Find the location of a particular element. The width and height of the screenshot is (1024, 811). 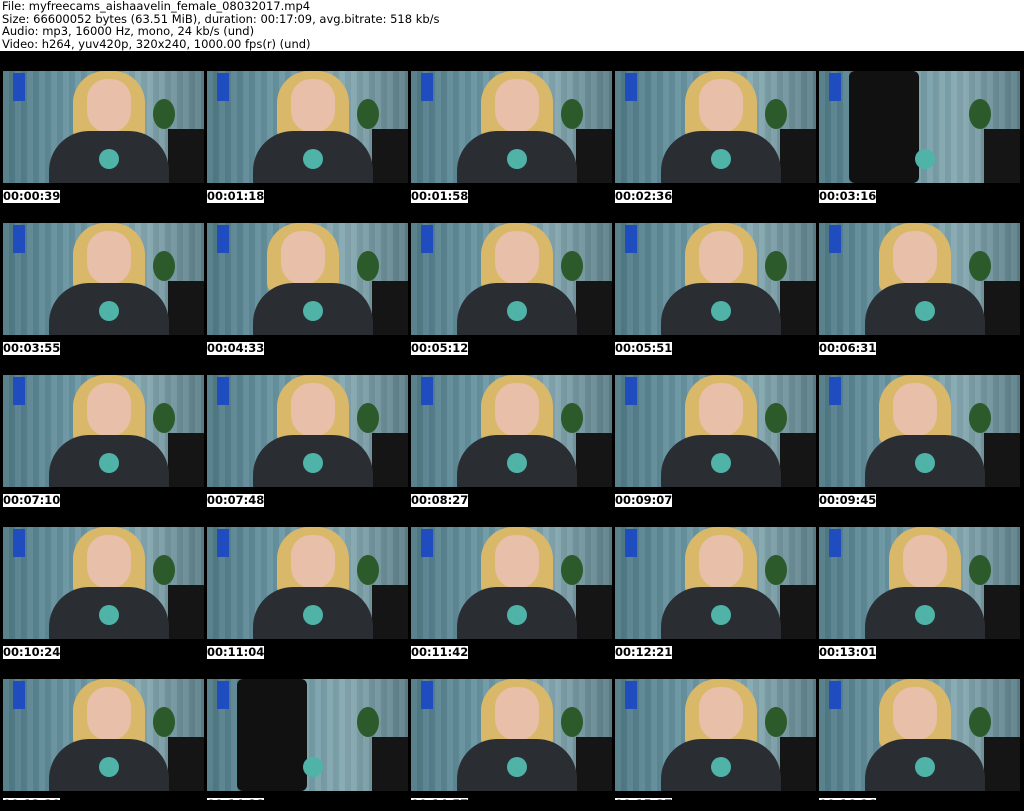

frame-timestamp: 00:07:10 is located at coordinates (32, 500).